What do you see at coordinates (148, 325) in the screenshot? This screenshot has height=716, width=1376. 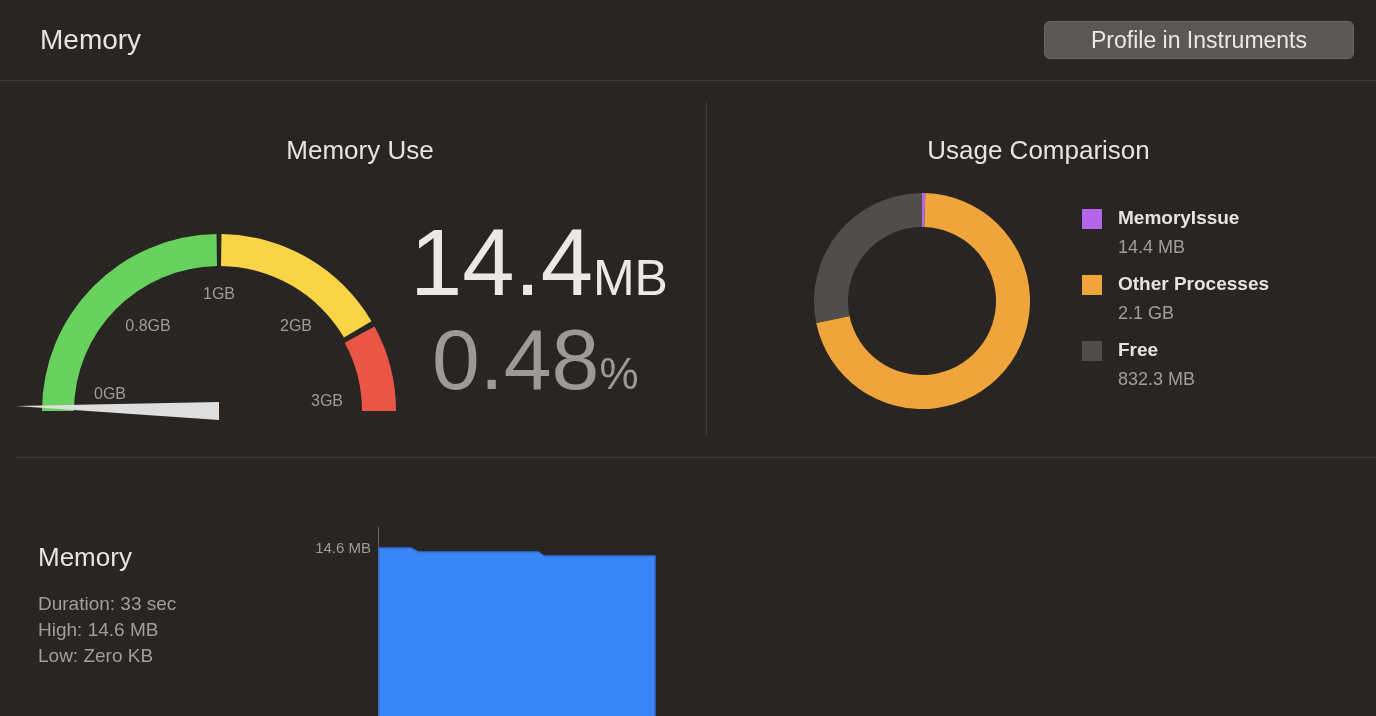 I see `gauge-label: 0.8GB` at bounding box center [148, 325].